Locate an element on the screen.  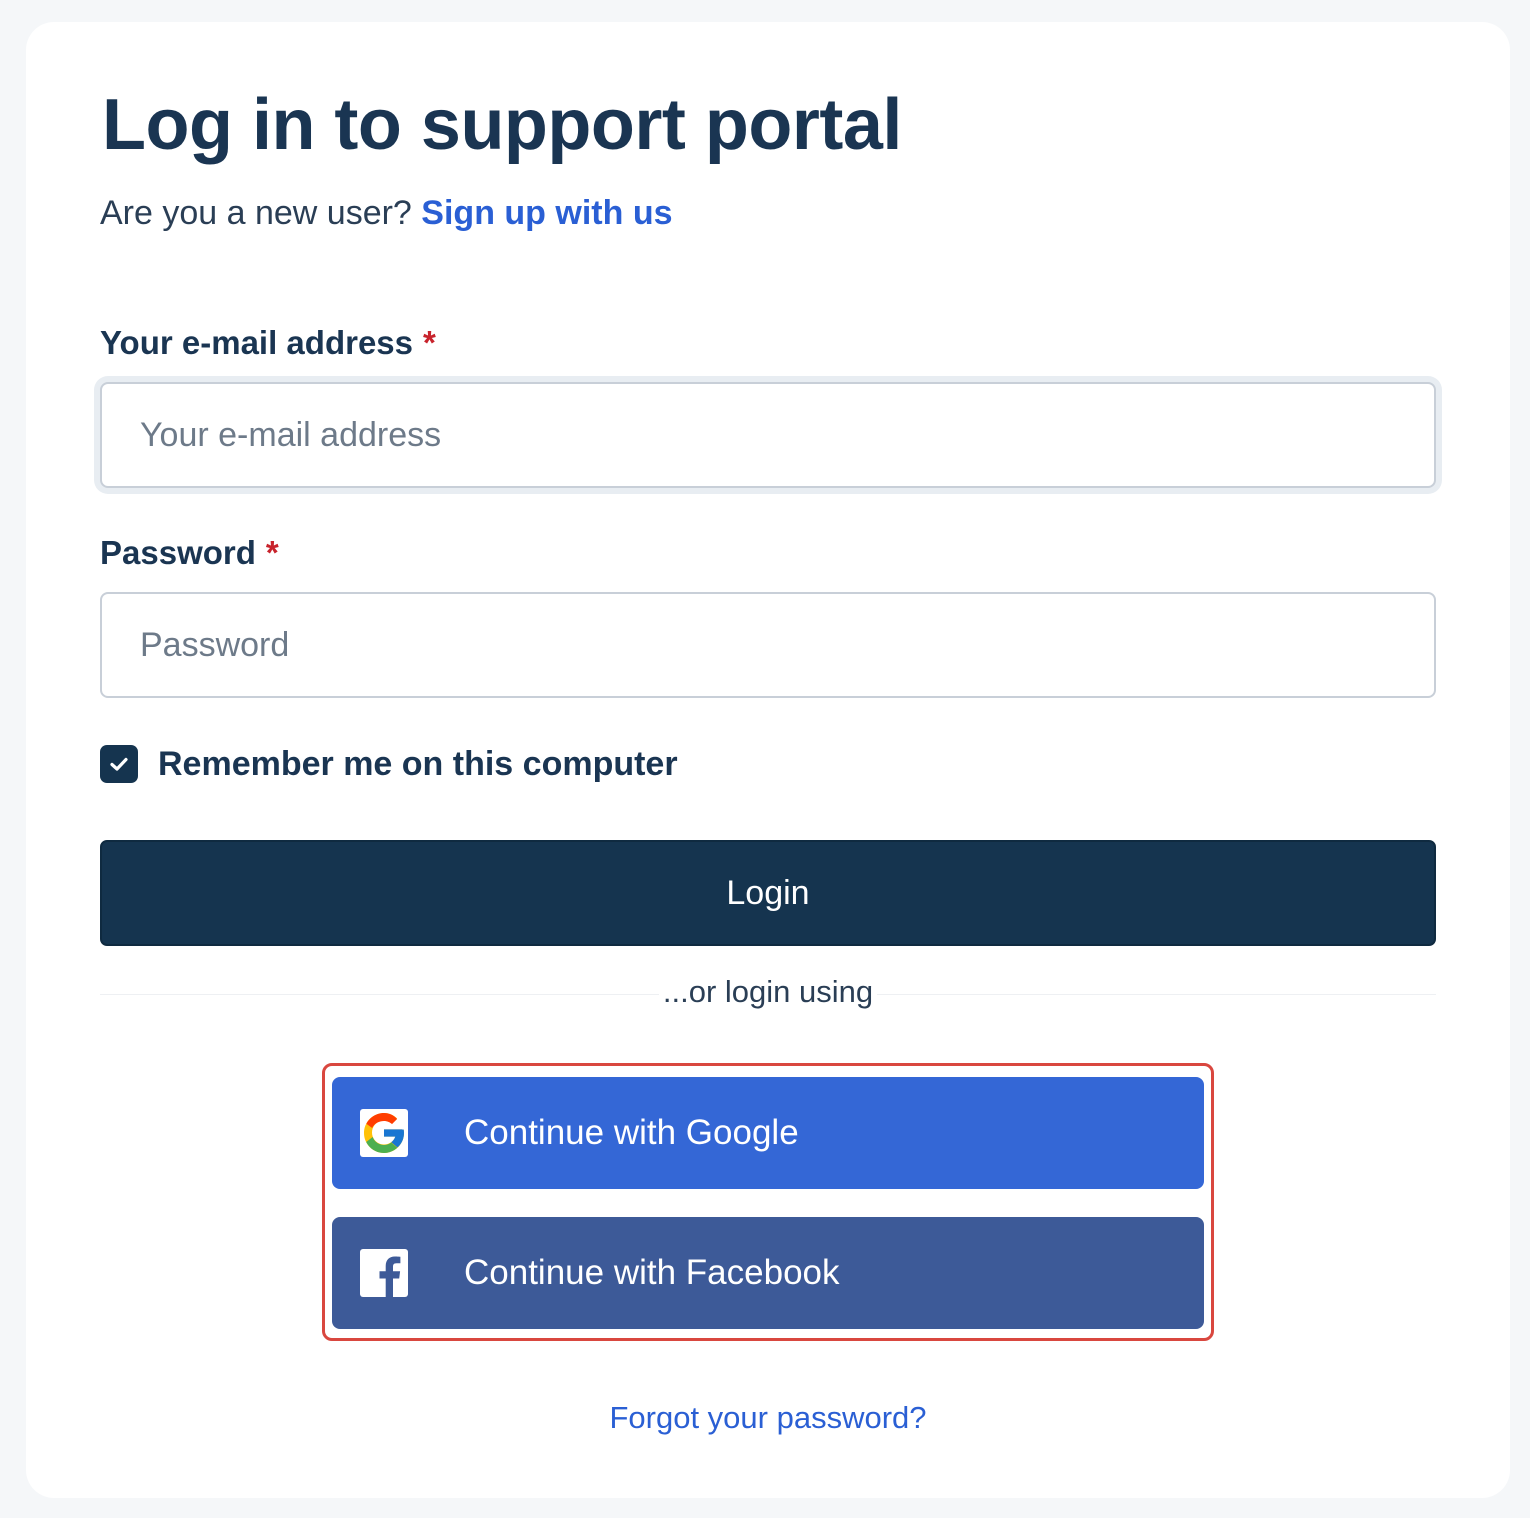
google-button-label: Continue with Google is located at coordinates (631, 1132).